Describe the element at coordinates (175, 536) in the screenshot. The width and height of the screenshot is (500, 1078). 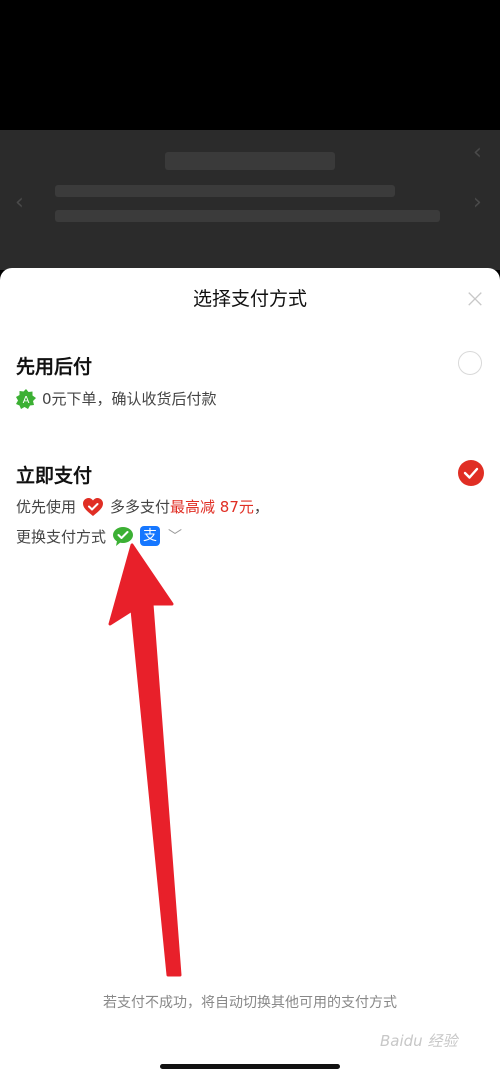
I see `chevron-down-icon: ﹀` at that location.